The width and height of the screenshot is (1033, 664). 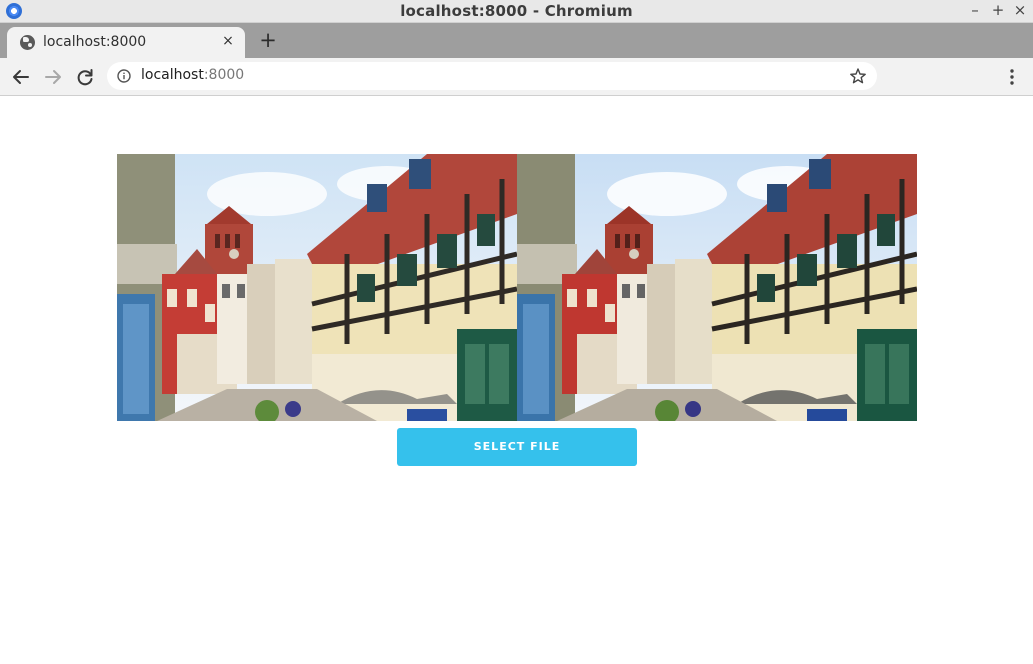 What do you see at coordinates (975, 11) in the screenshot?
I see `minimize-button: –` at bounding box center [975, 11].